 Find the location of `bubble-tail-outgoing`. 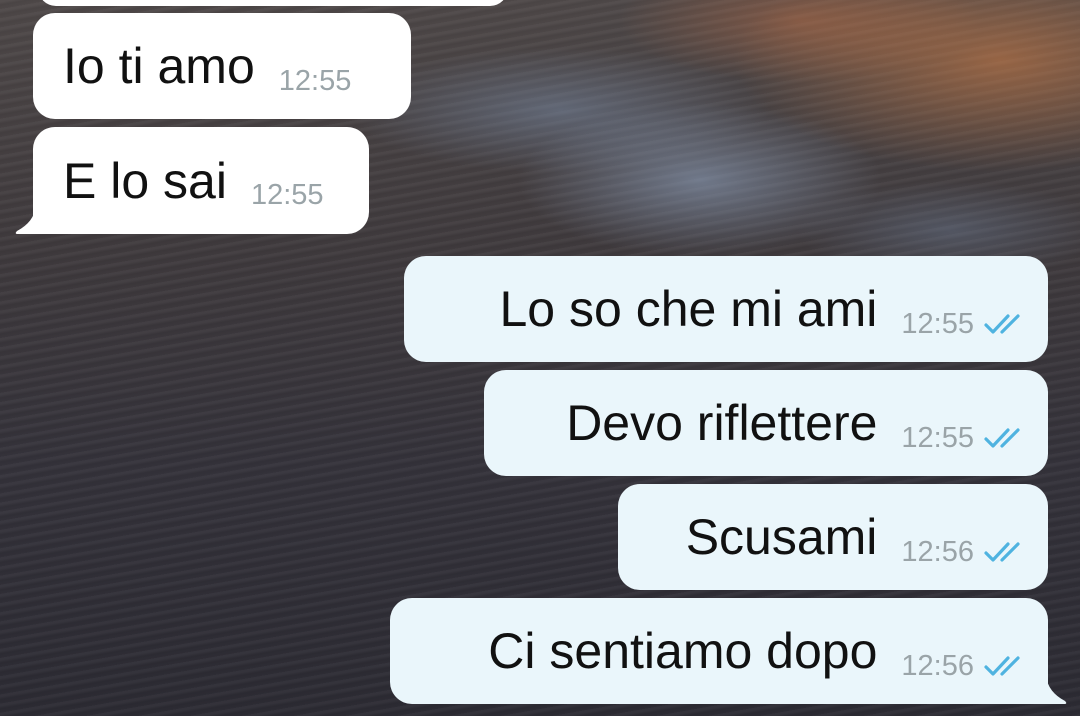

bubble-tail-outgoing is located at coordinates (1052, 690).